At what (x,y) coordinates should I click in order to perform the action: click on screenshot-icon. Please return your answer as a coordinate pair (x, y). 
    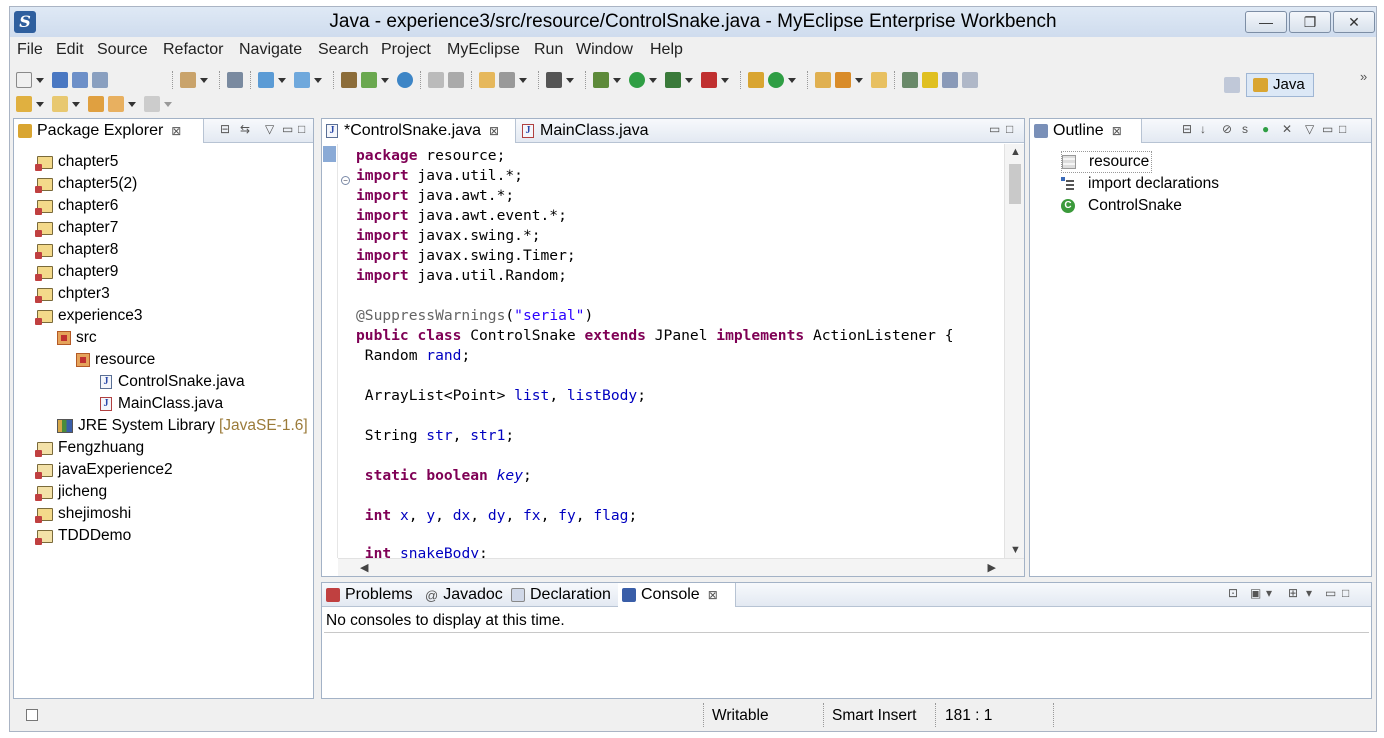
    Looking at the image, I should click on (554, 80).